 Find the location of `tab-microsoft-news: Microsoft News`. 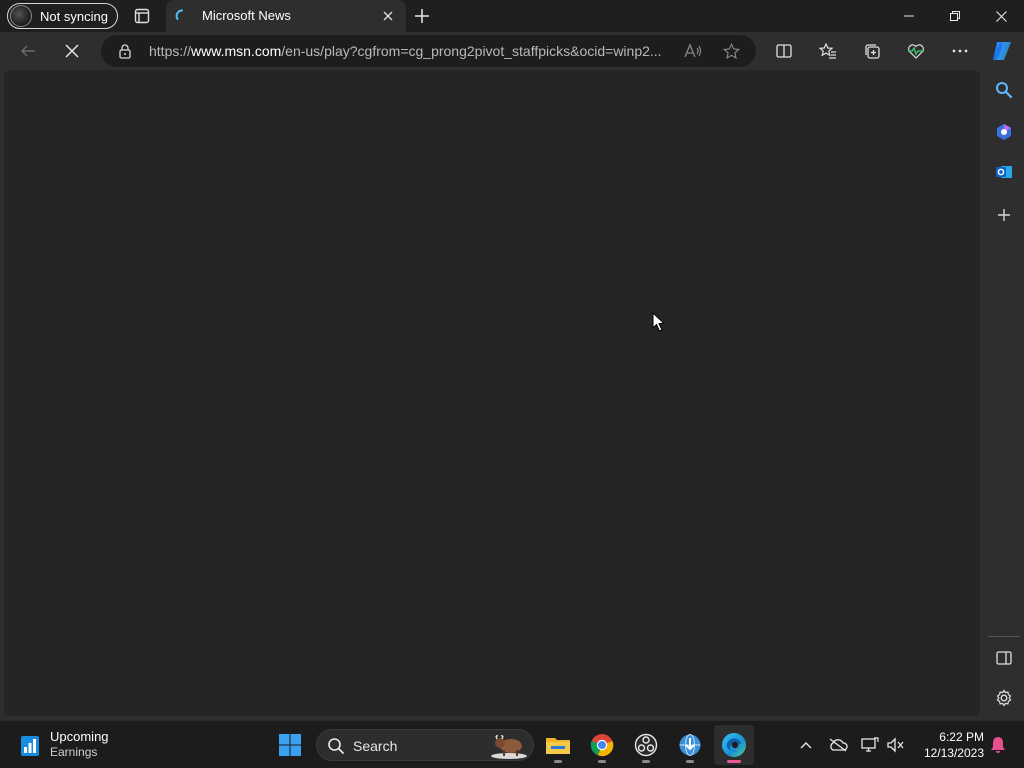

tab-microsoft-news: Microsoft News is located at coordinates (286, 16).